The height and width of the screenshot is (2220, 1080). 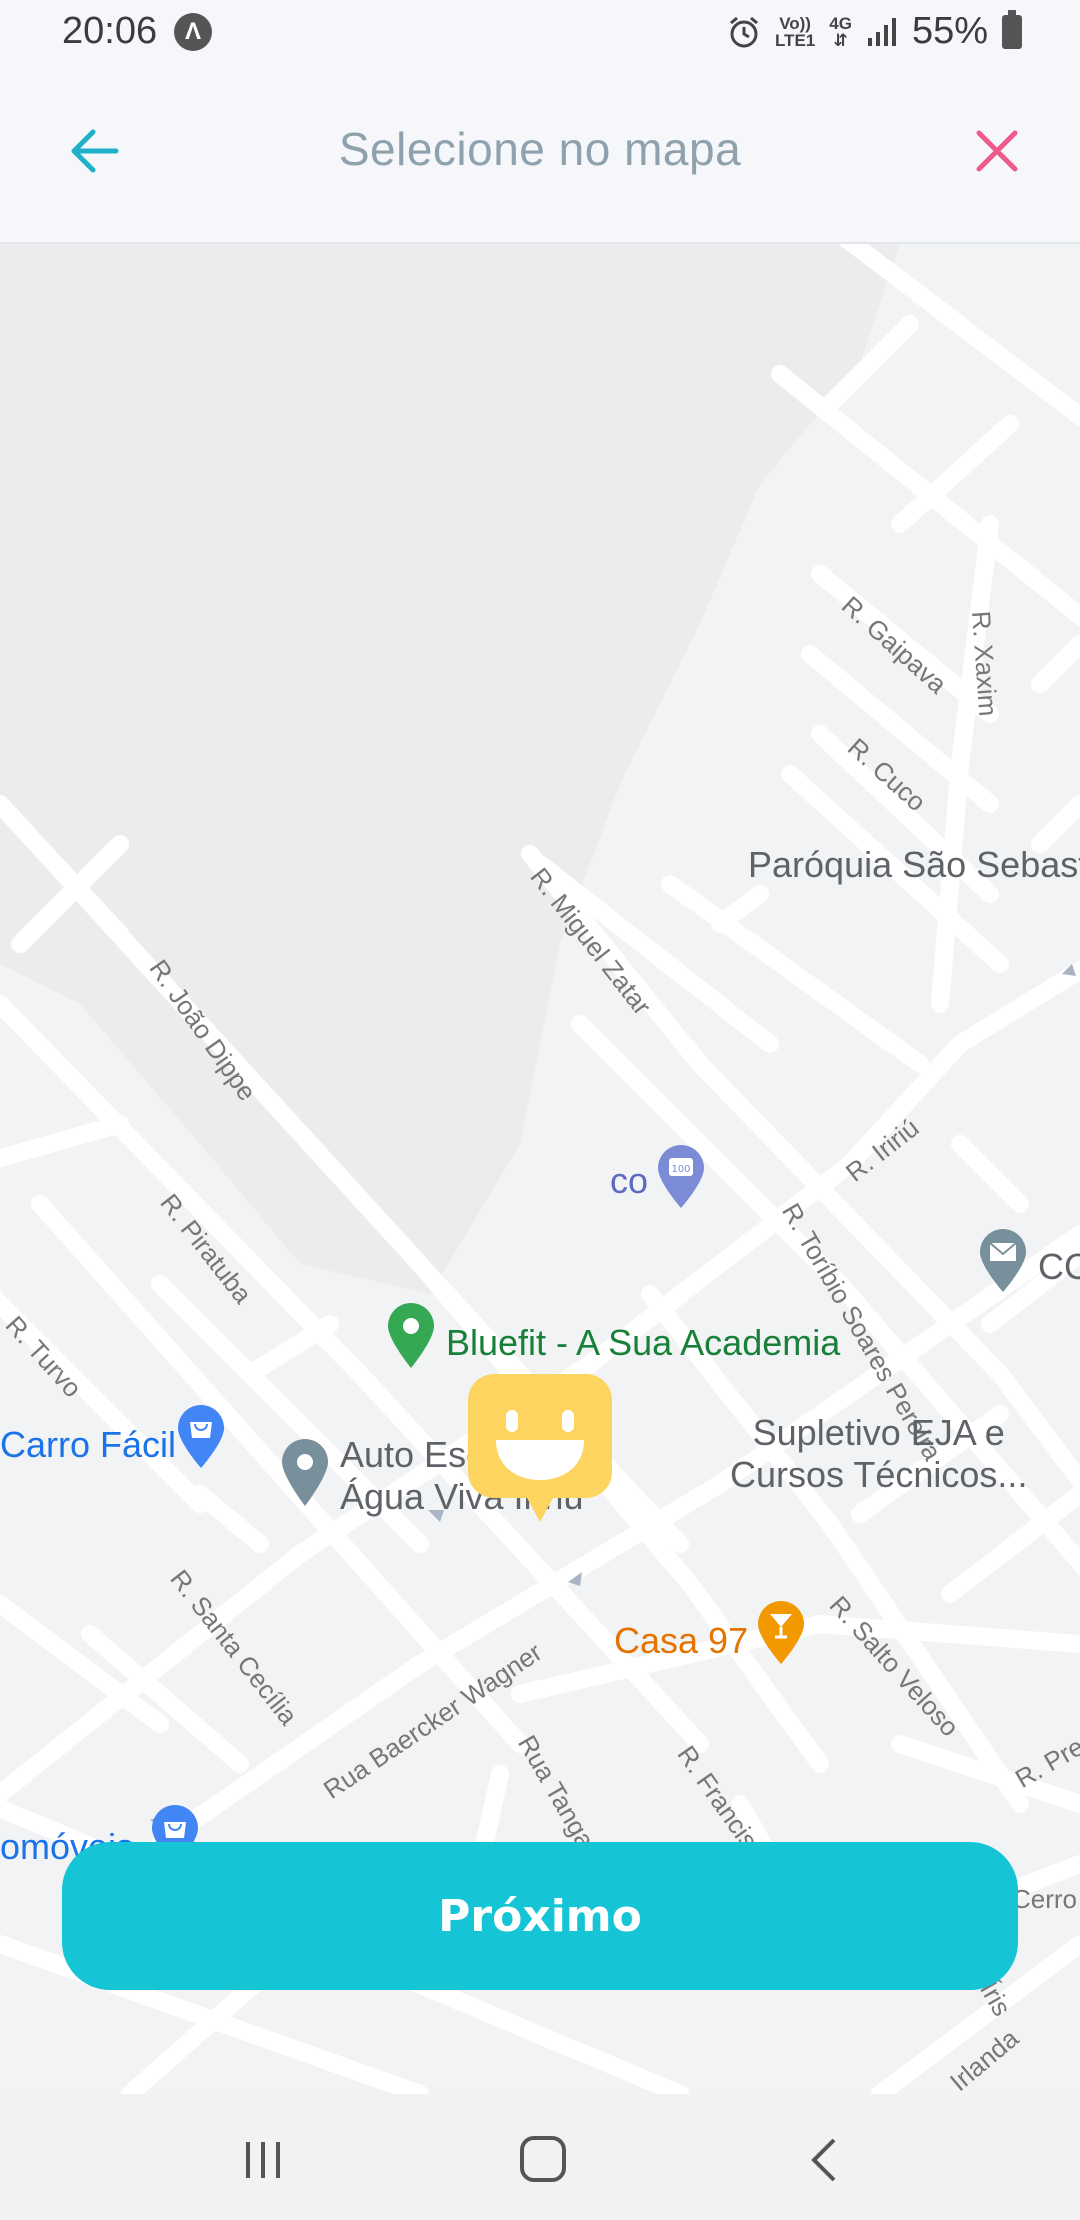 What do you see at coordinates (681, 1641) in the screenshot?
I see `poi-casa97-label: Casa 97` at bounding box center [681, 1641].